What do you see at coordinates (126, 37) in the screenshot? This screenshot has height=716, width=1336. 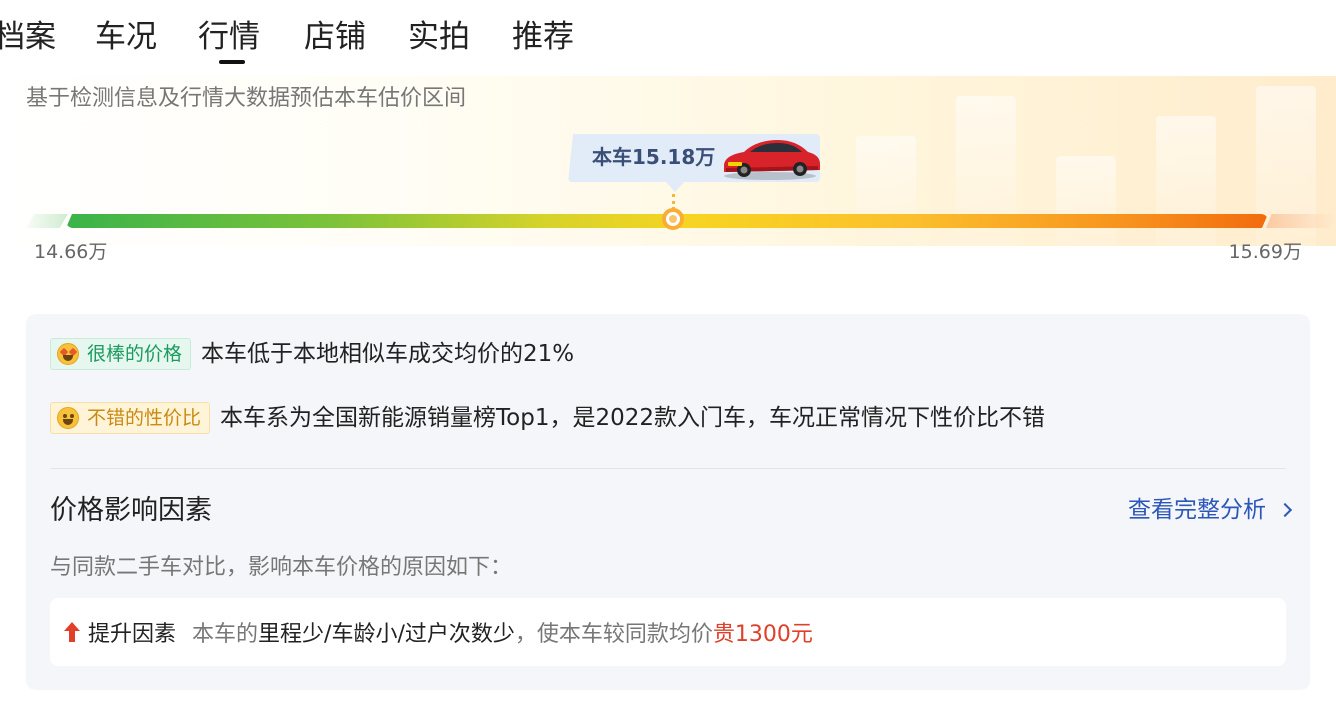 I see `tab-condition: 车况` at bounding box center [126, 37].